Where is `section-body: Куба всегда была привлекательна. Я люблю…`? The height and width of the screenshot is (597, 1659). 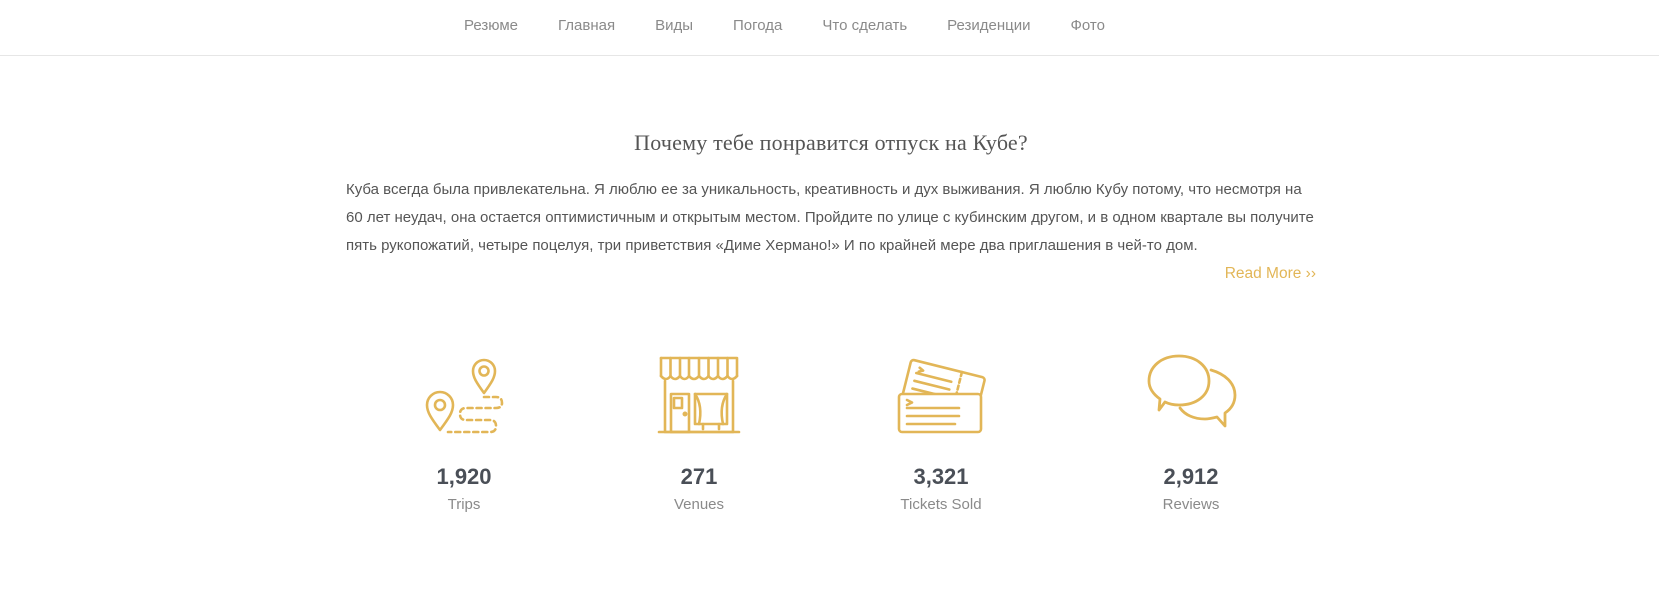 section-body: Куба всегда была привлекательна. Я люблю… is located at coordinates (830, 217).